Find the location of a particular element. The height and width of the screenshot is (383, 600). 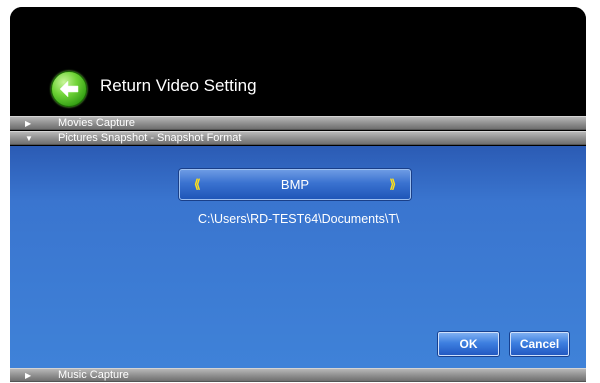

section-label: Music Capture is located at coordinates (93, 375).